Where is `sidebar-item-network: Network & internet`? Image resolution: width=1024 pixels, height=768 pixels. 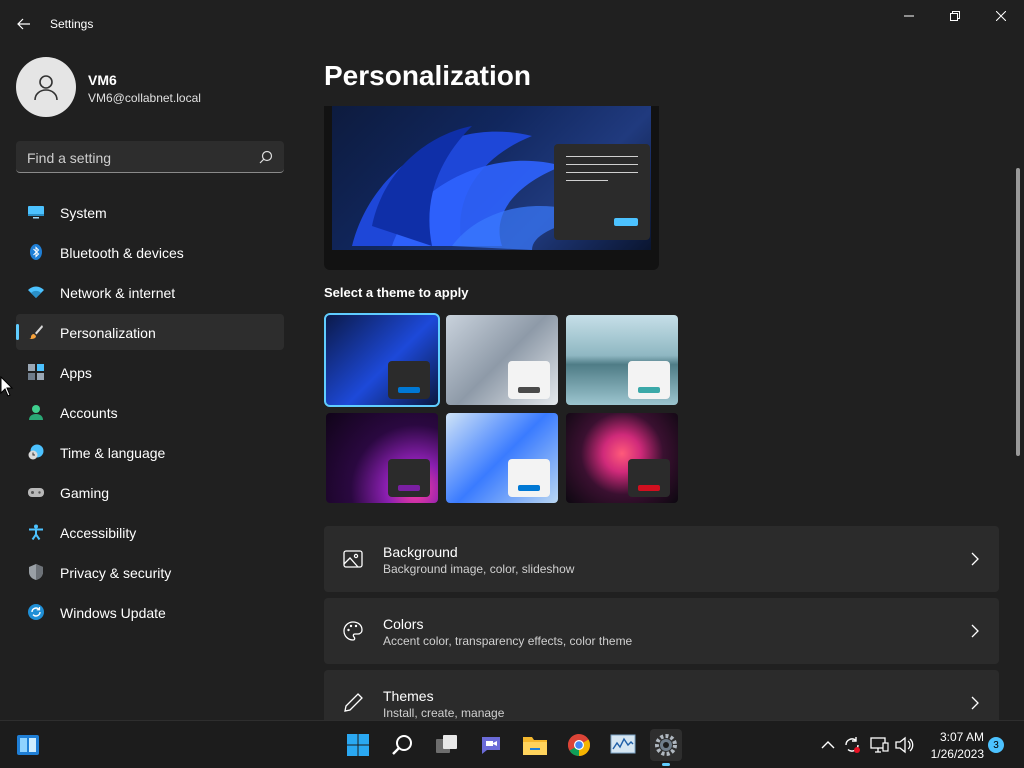
sidebar-item-network: Network & internet is located at coordinates (150, 292).